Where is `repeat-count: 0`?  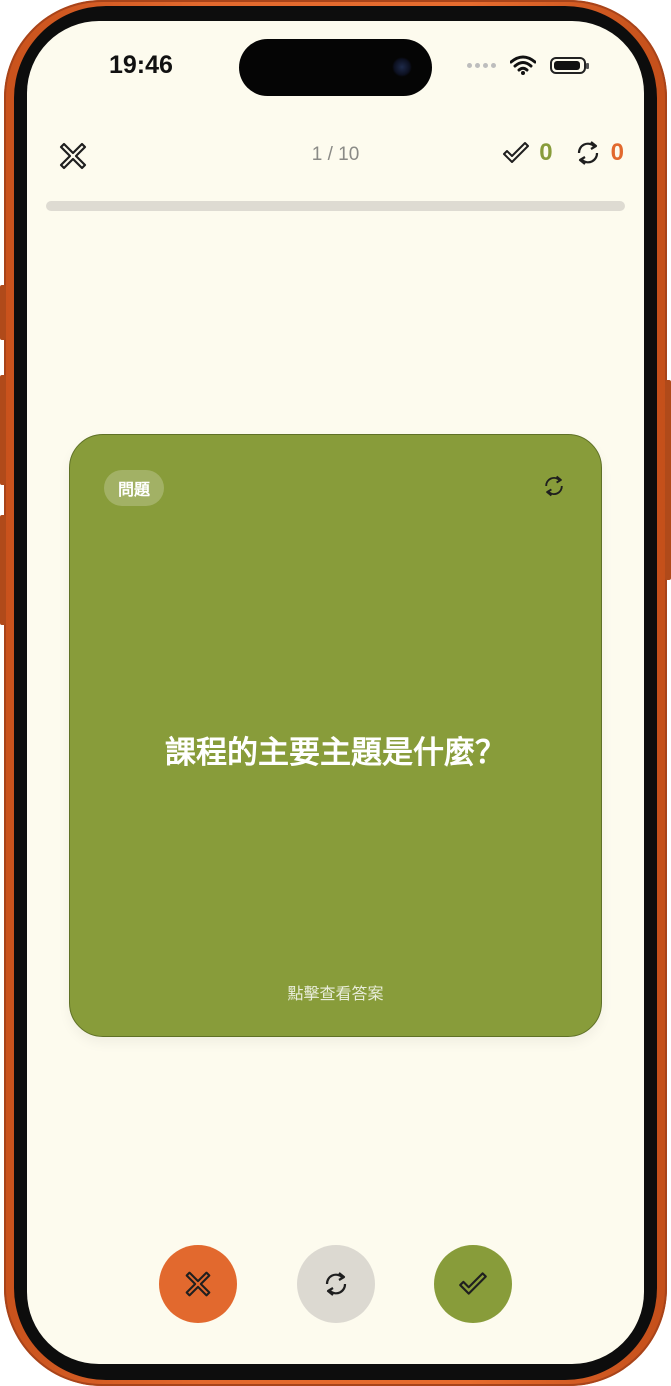 repeat-count: 0 is located at coordinates (617, 152).